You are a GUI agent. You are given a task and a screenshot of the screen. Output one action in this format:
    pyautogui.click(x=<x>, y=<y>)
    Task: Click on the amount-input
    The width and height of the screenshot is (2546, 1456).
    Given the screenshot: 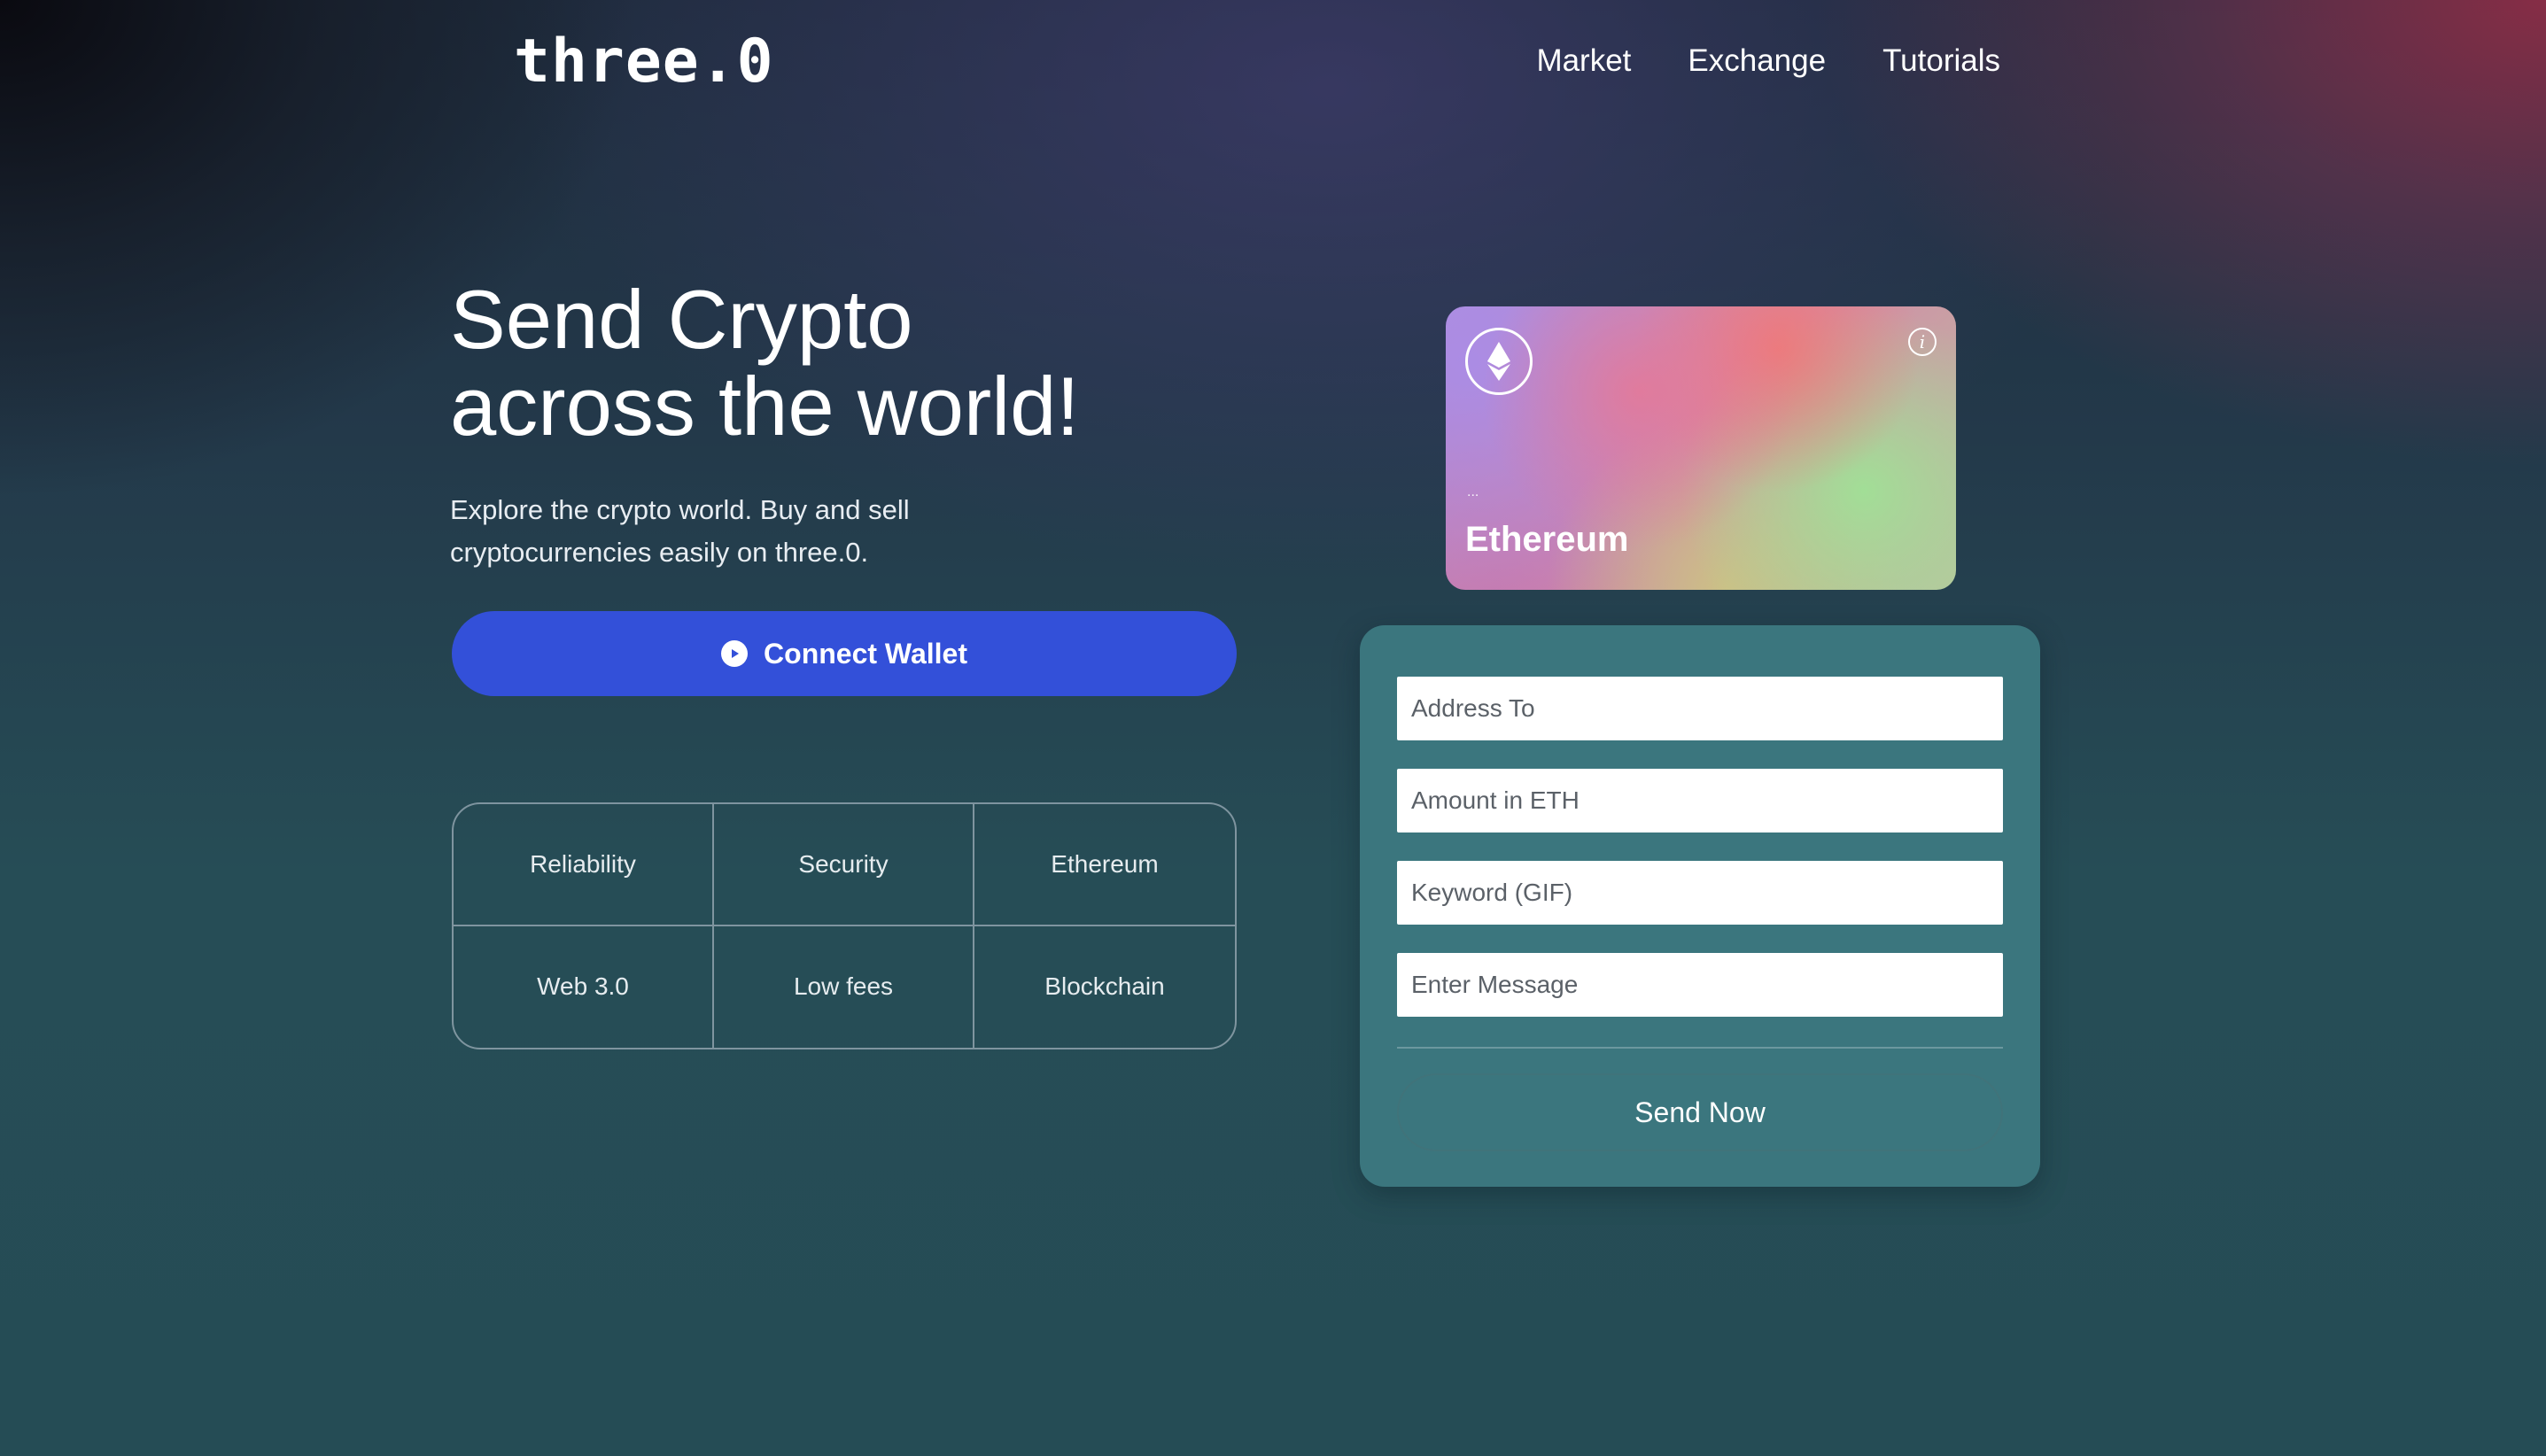 What is the action you would take?
    pyautogui.click(x=1700, y=801)
    